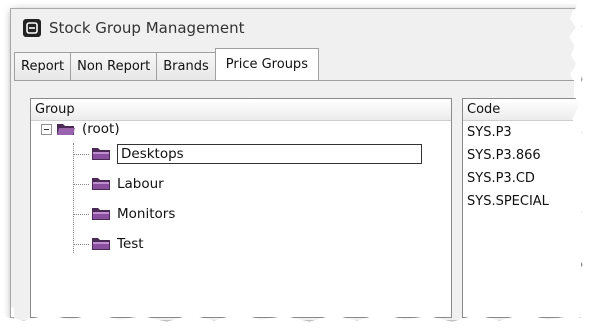 This screenshot has width=595, height=331. I want to click on tab-non-report: Non Report, so click(114, 66).